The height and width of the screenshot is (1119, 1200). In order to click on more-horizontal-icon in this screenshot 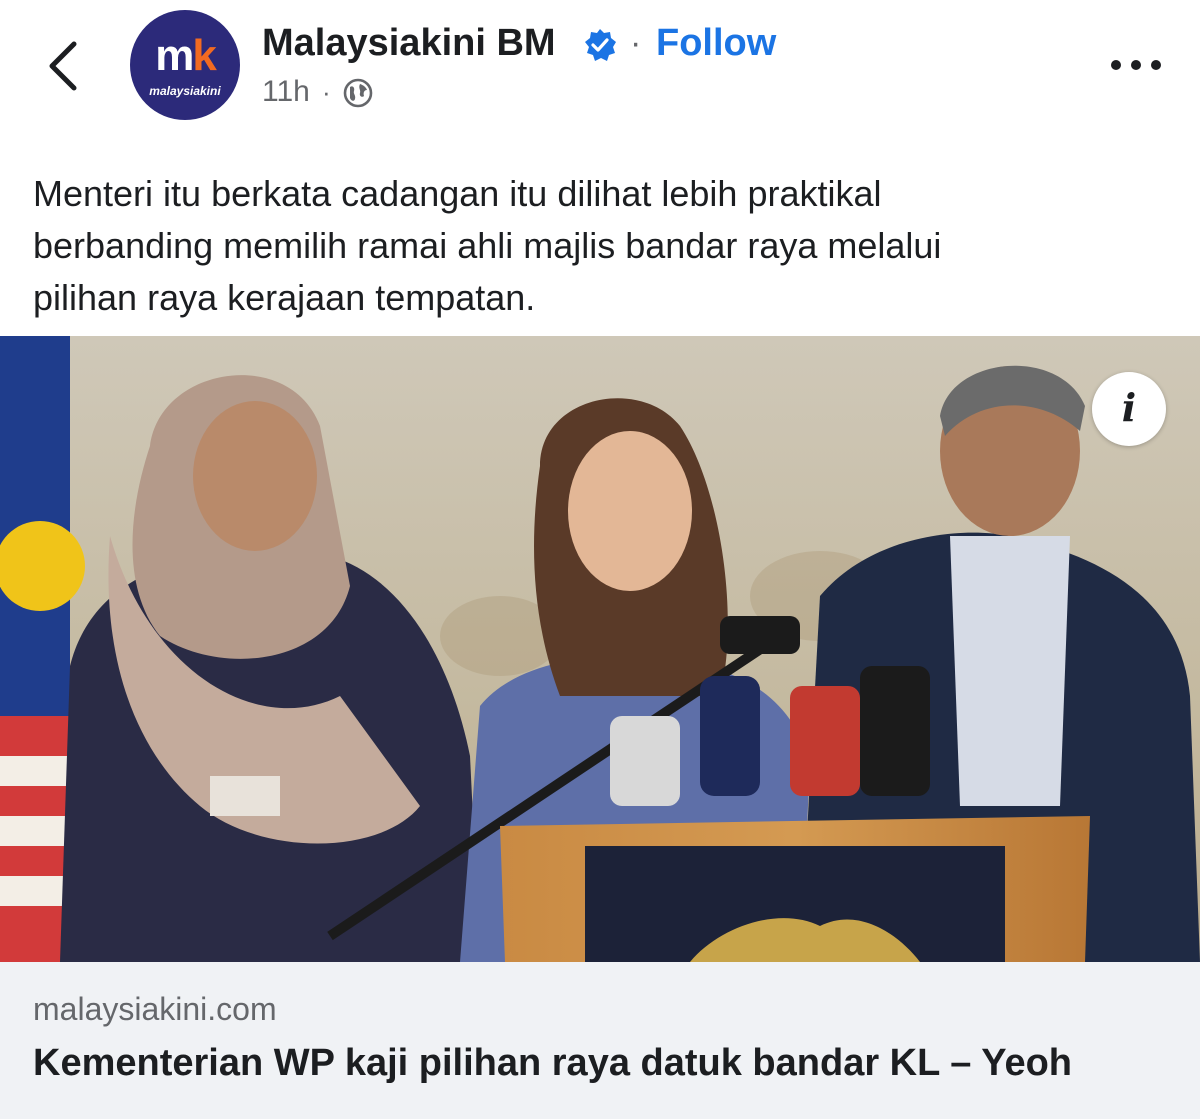, I will do `click(1136, 65)`.